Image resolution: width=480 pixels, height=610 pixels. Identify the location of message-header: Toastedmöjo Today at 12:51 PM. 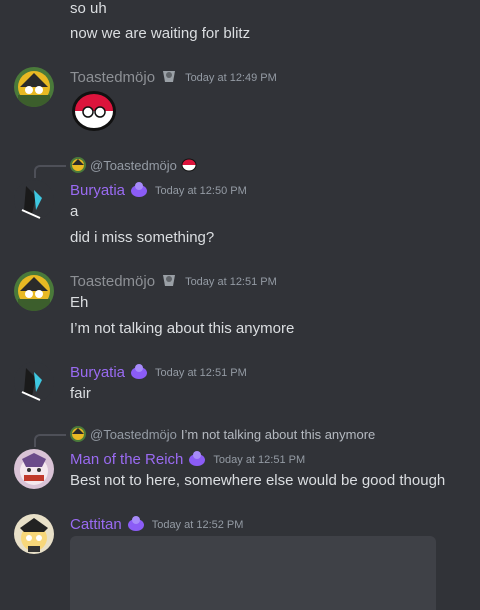
(173, 281).